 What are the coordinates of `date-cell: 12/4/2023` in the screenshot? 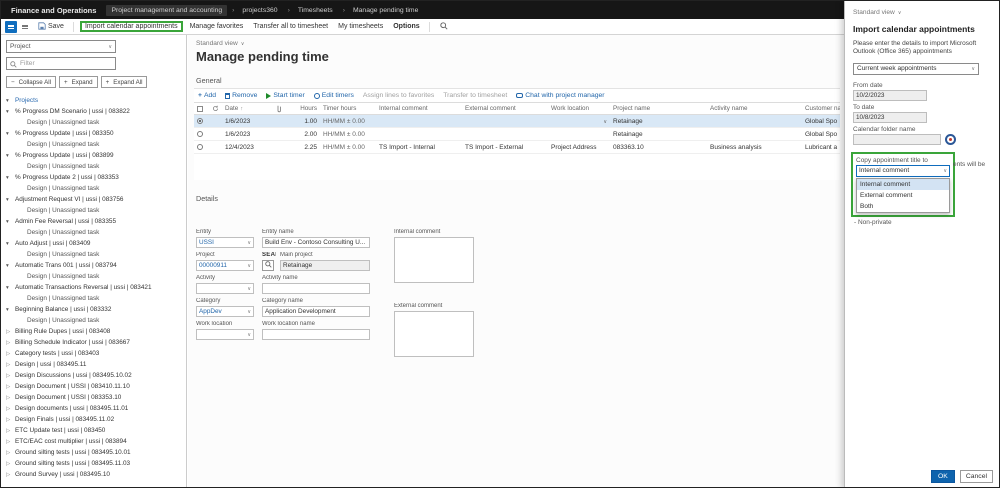 It's located at (247, 147).